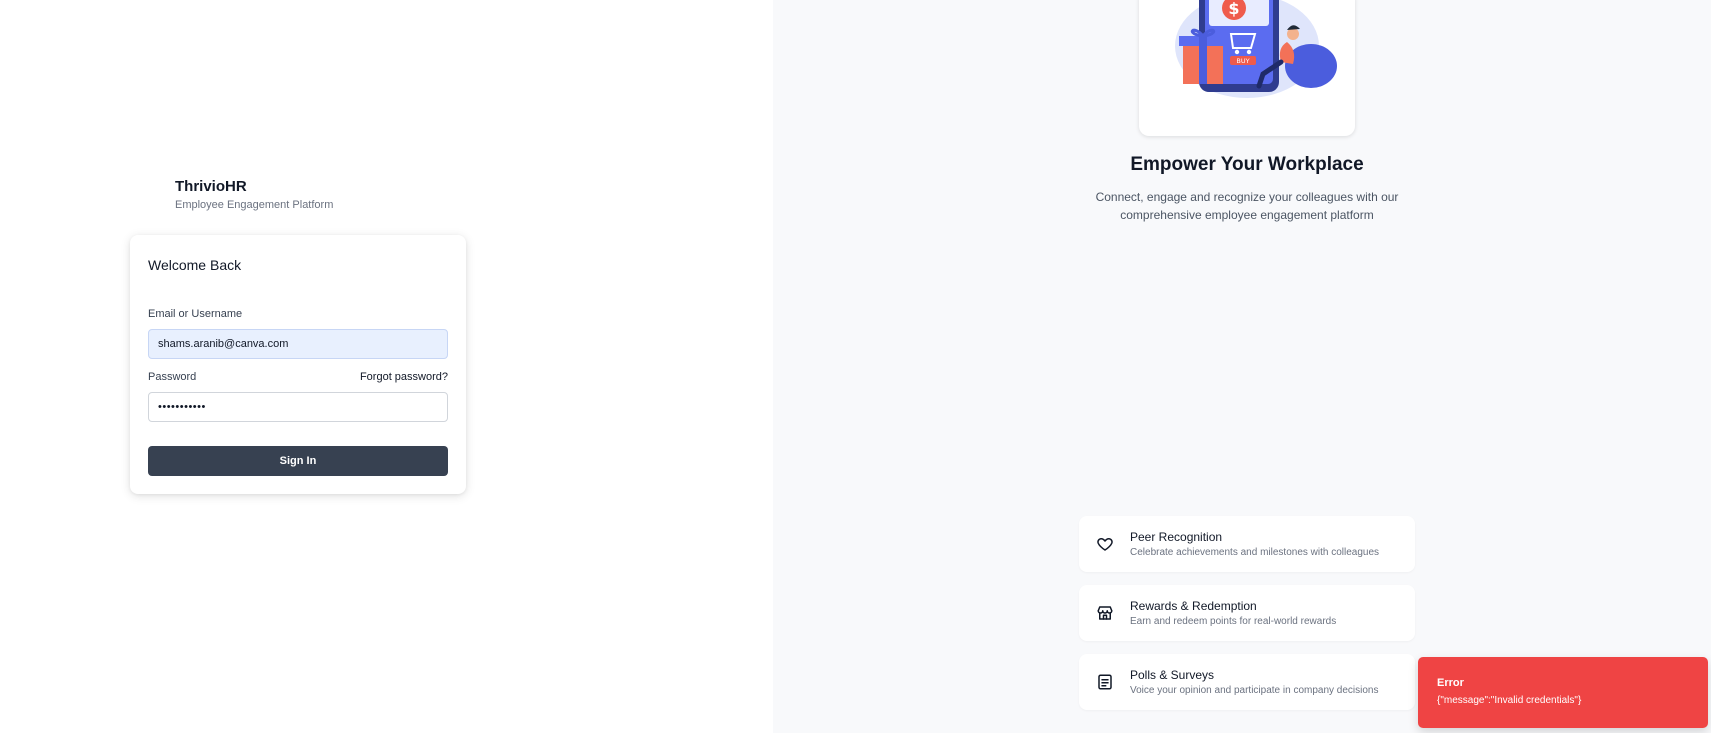 Image resolution: width=1711 pixels, height=733 pixels. Describe the element at coordinates (298, 407) in the screenshot. I see `password-field` at that location.